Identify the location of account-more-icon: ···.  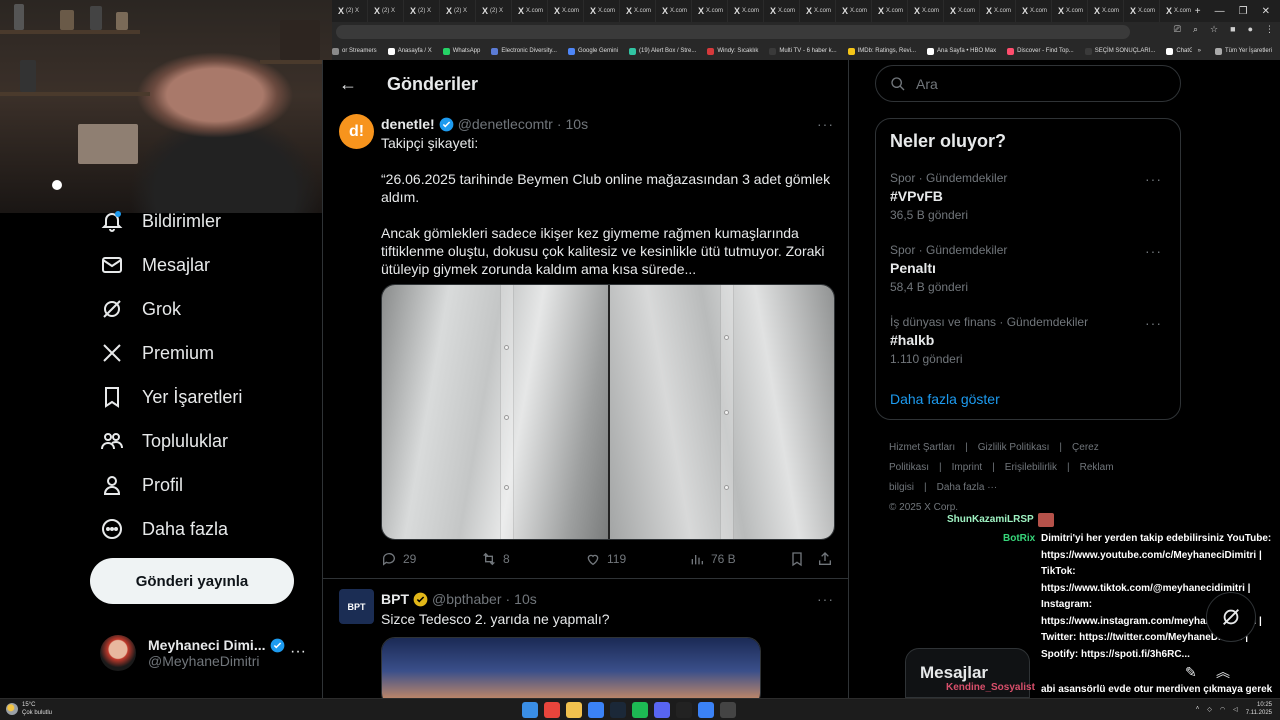
(298, 652).